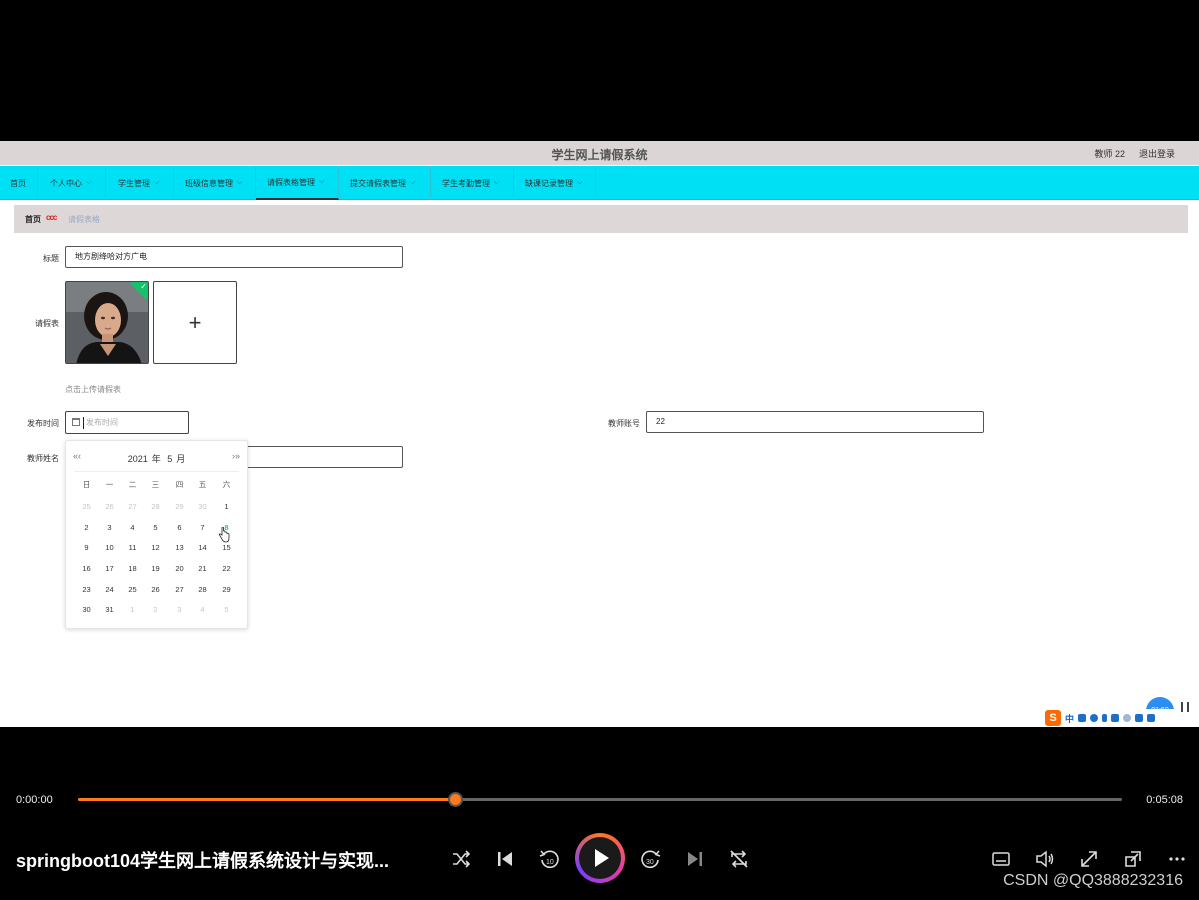 Image resolution: width=1199 pixels, height=900 pixels. What do you see at coordinates (549, 183) in the screenshot?
I see `nav-label: 缺课记录管理` at bounding box center [549, 183].